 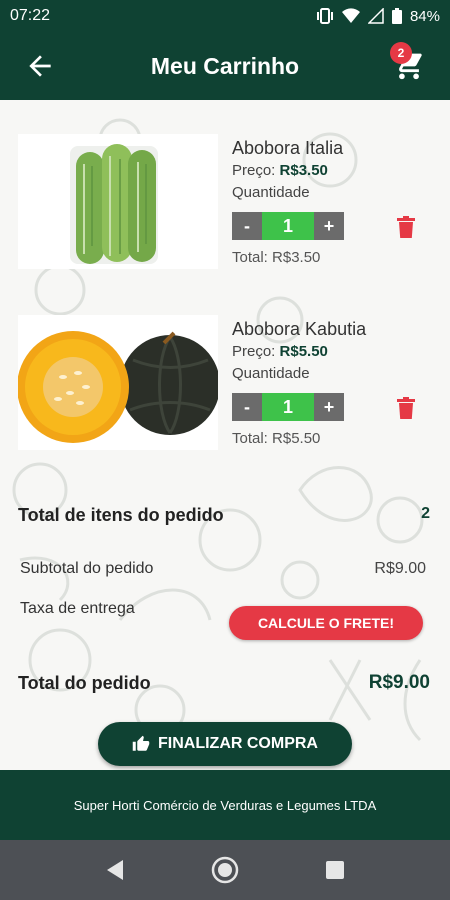 What do you see at coordinates (324, 16) in the screenshot?
I see `vibrate-icon` at bounding box center [324, 16].